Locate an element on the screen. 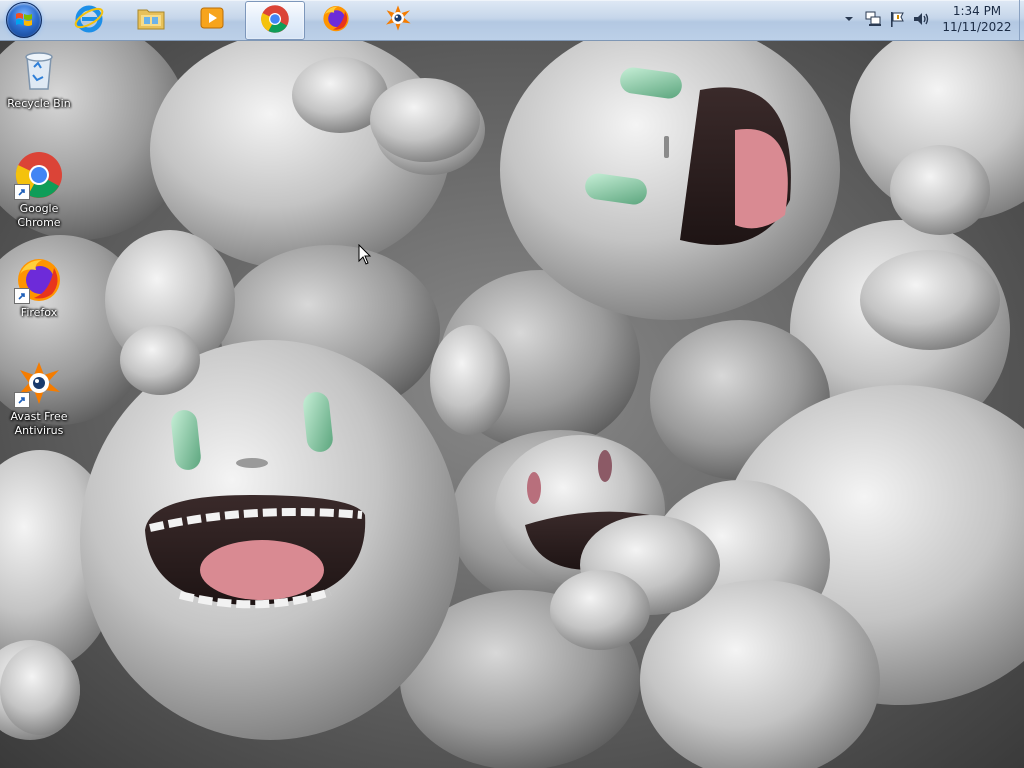  action-center-flag-icon is located at coordinates (897, 19).